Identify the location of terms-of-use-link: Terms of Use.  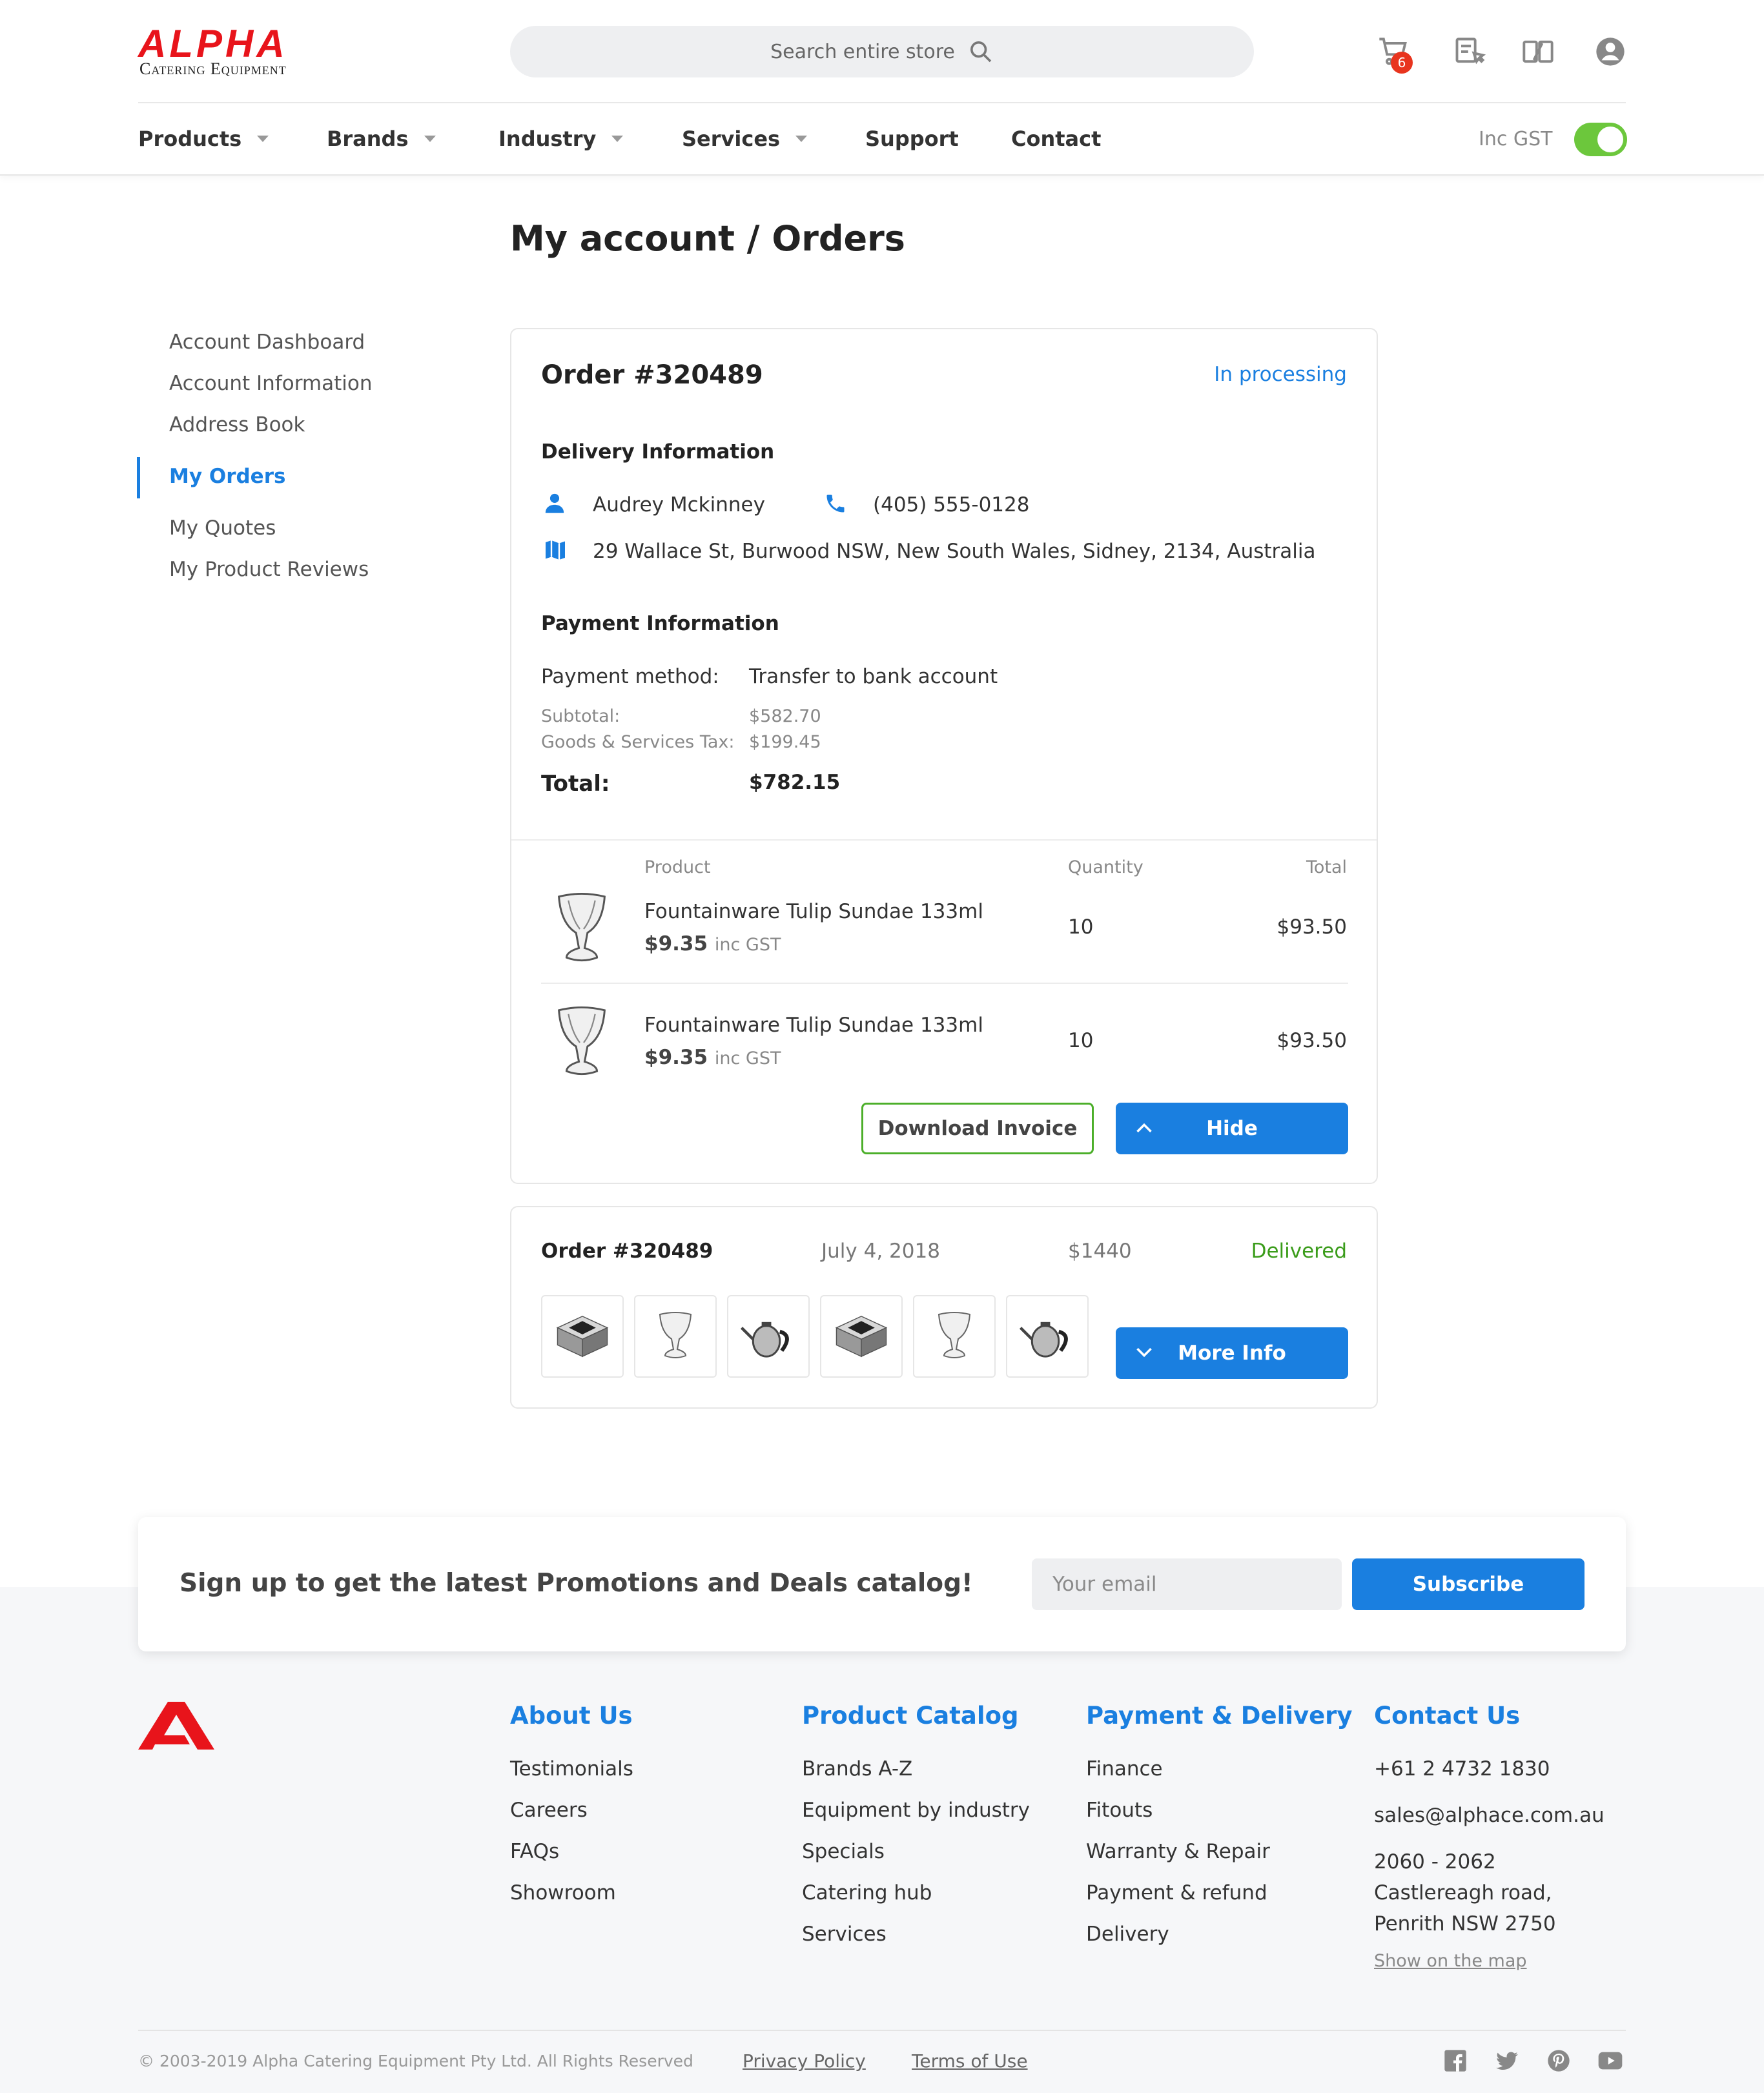
(970, 2061).